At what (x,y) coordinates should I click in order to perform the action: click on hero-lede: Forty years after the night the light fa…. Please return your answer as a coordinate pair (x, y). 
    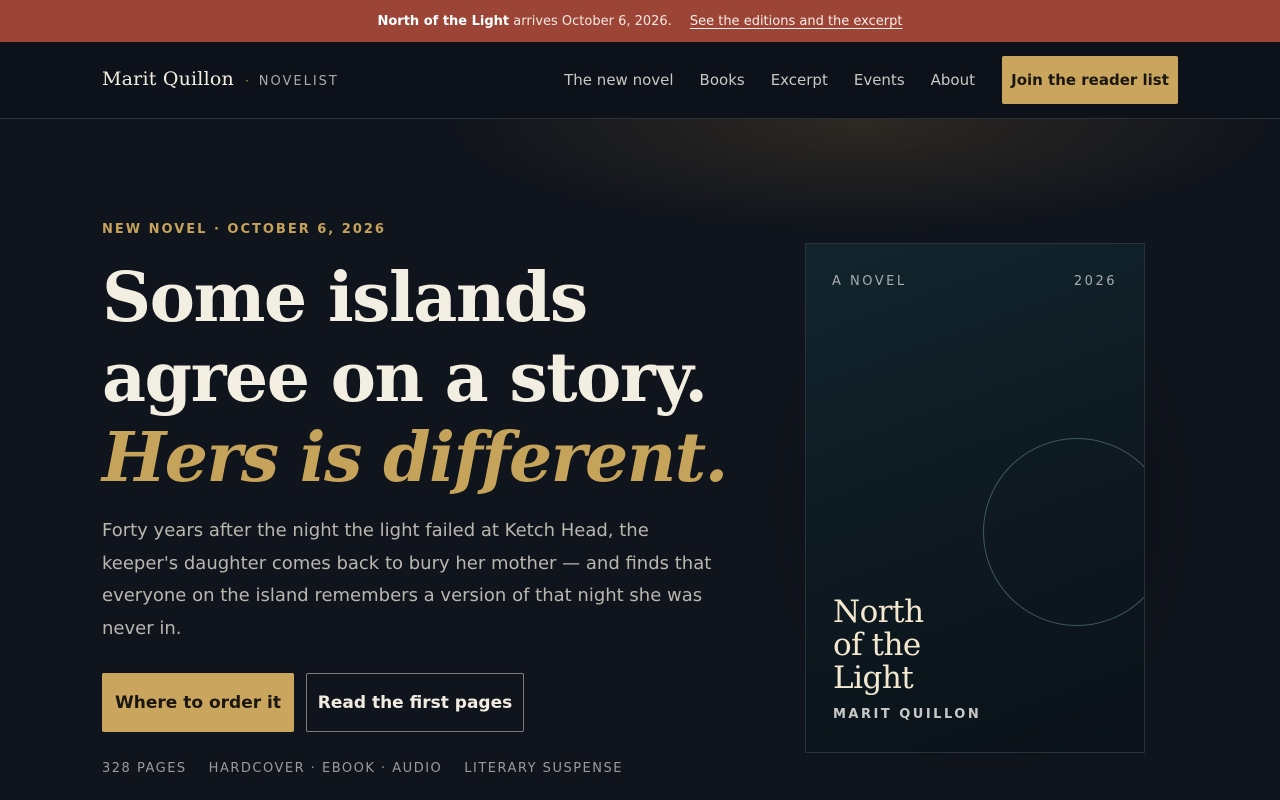
    Looking at the image, I should click on (407, 579).